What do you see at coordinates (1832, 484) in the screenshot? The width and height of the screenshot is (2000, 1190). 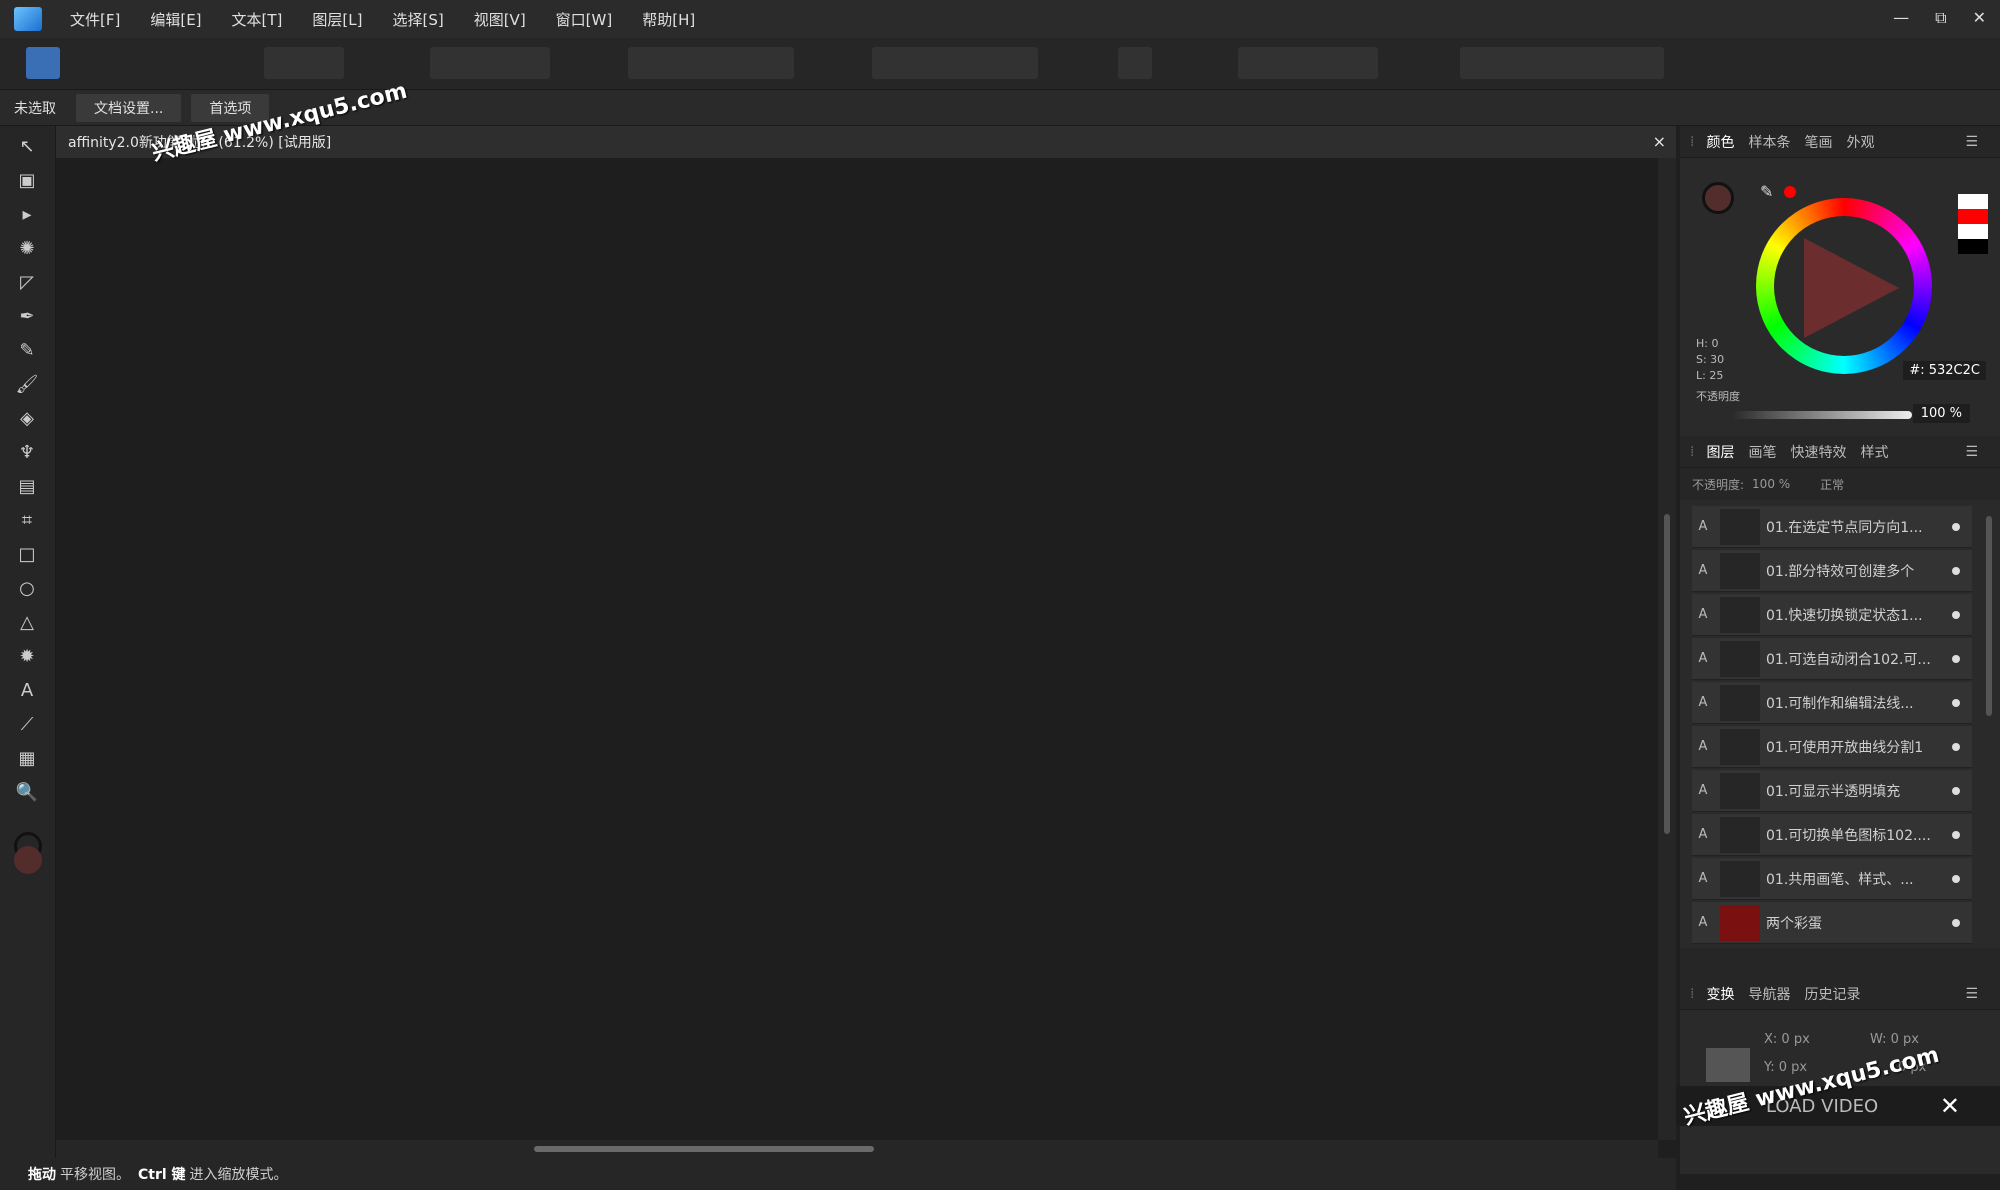 I see `blend-mode-select: 正常` at bounding box center [1832, 484].